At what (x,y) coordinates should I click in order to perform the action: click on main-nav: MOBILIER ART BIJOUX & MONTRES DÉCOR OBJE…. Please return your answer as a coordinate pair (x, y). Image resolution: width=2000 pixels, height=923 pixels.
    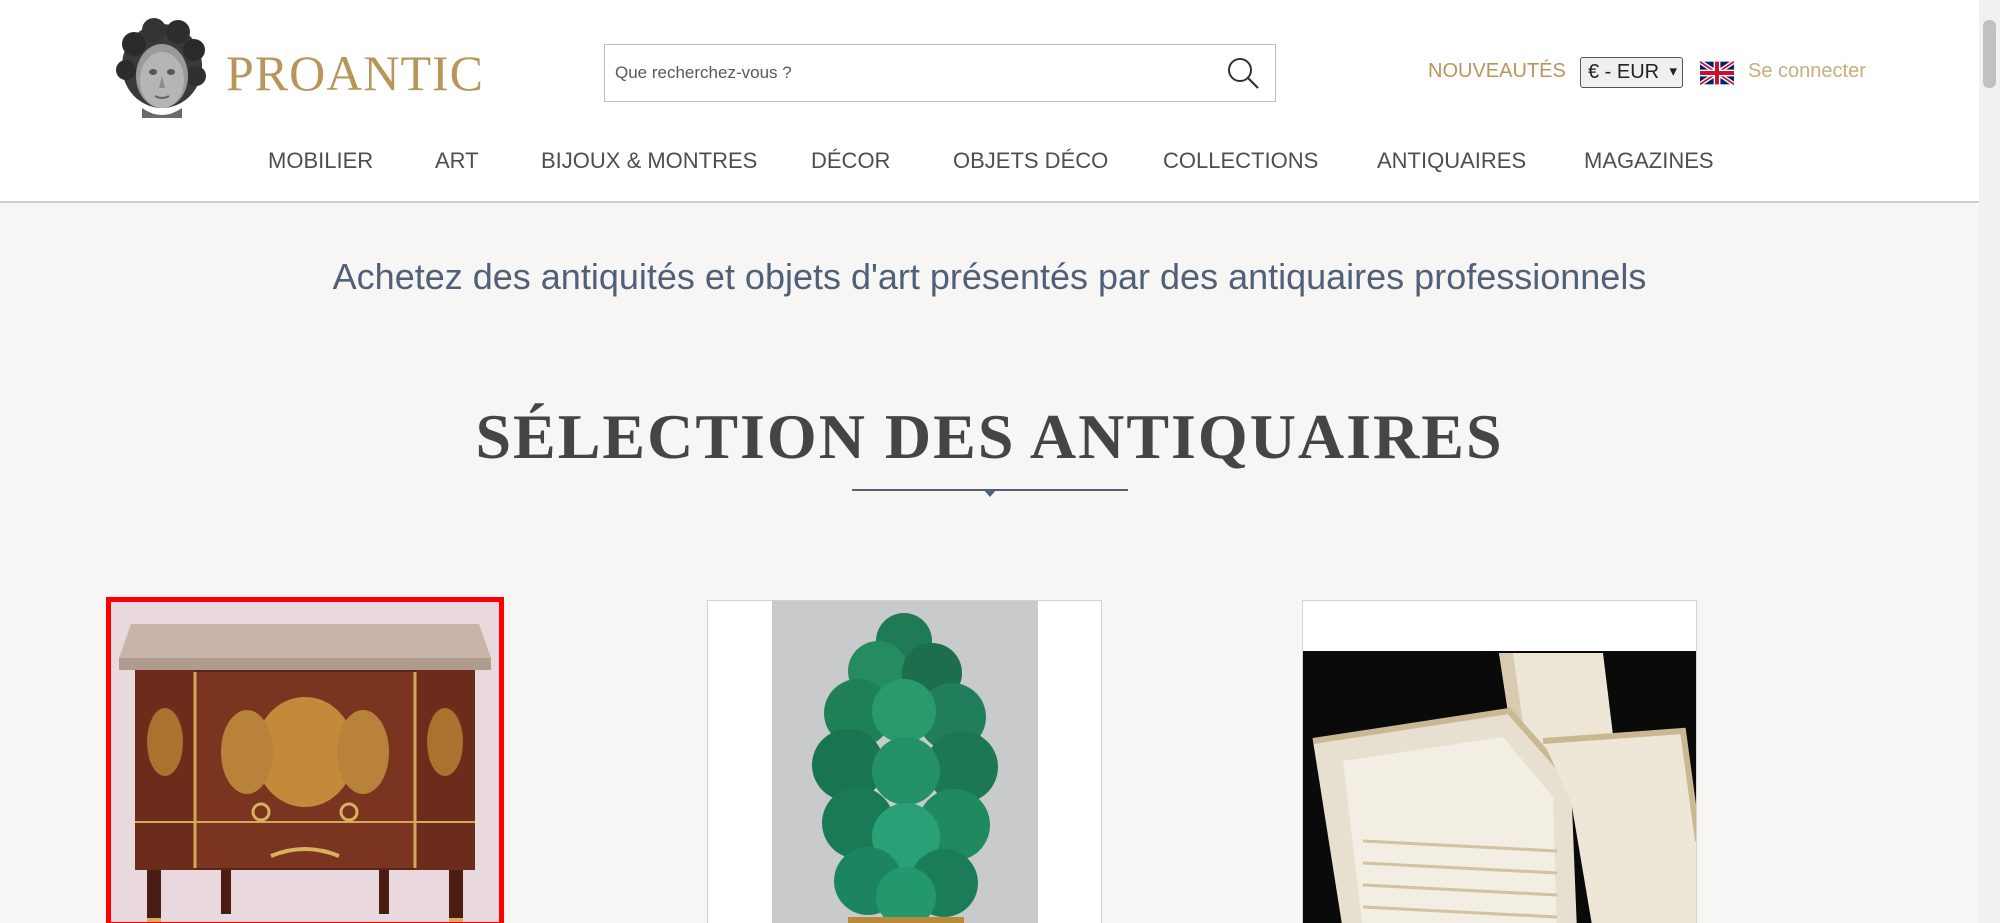
    Looking at the image, I should click on (989, 163).